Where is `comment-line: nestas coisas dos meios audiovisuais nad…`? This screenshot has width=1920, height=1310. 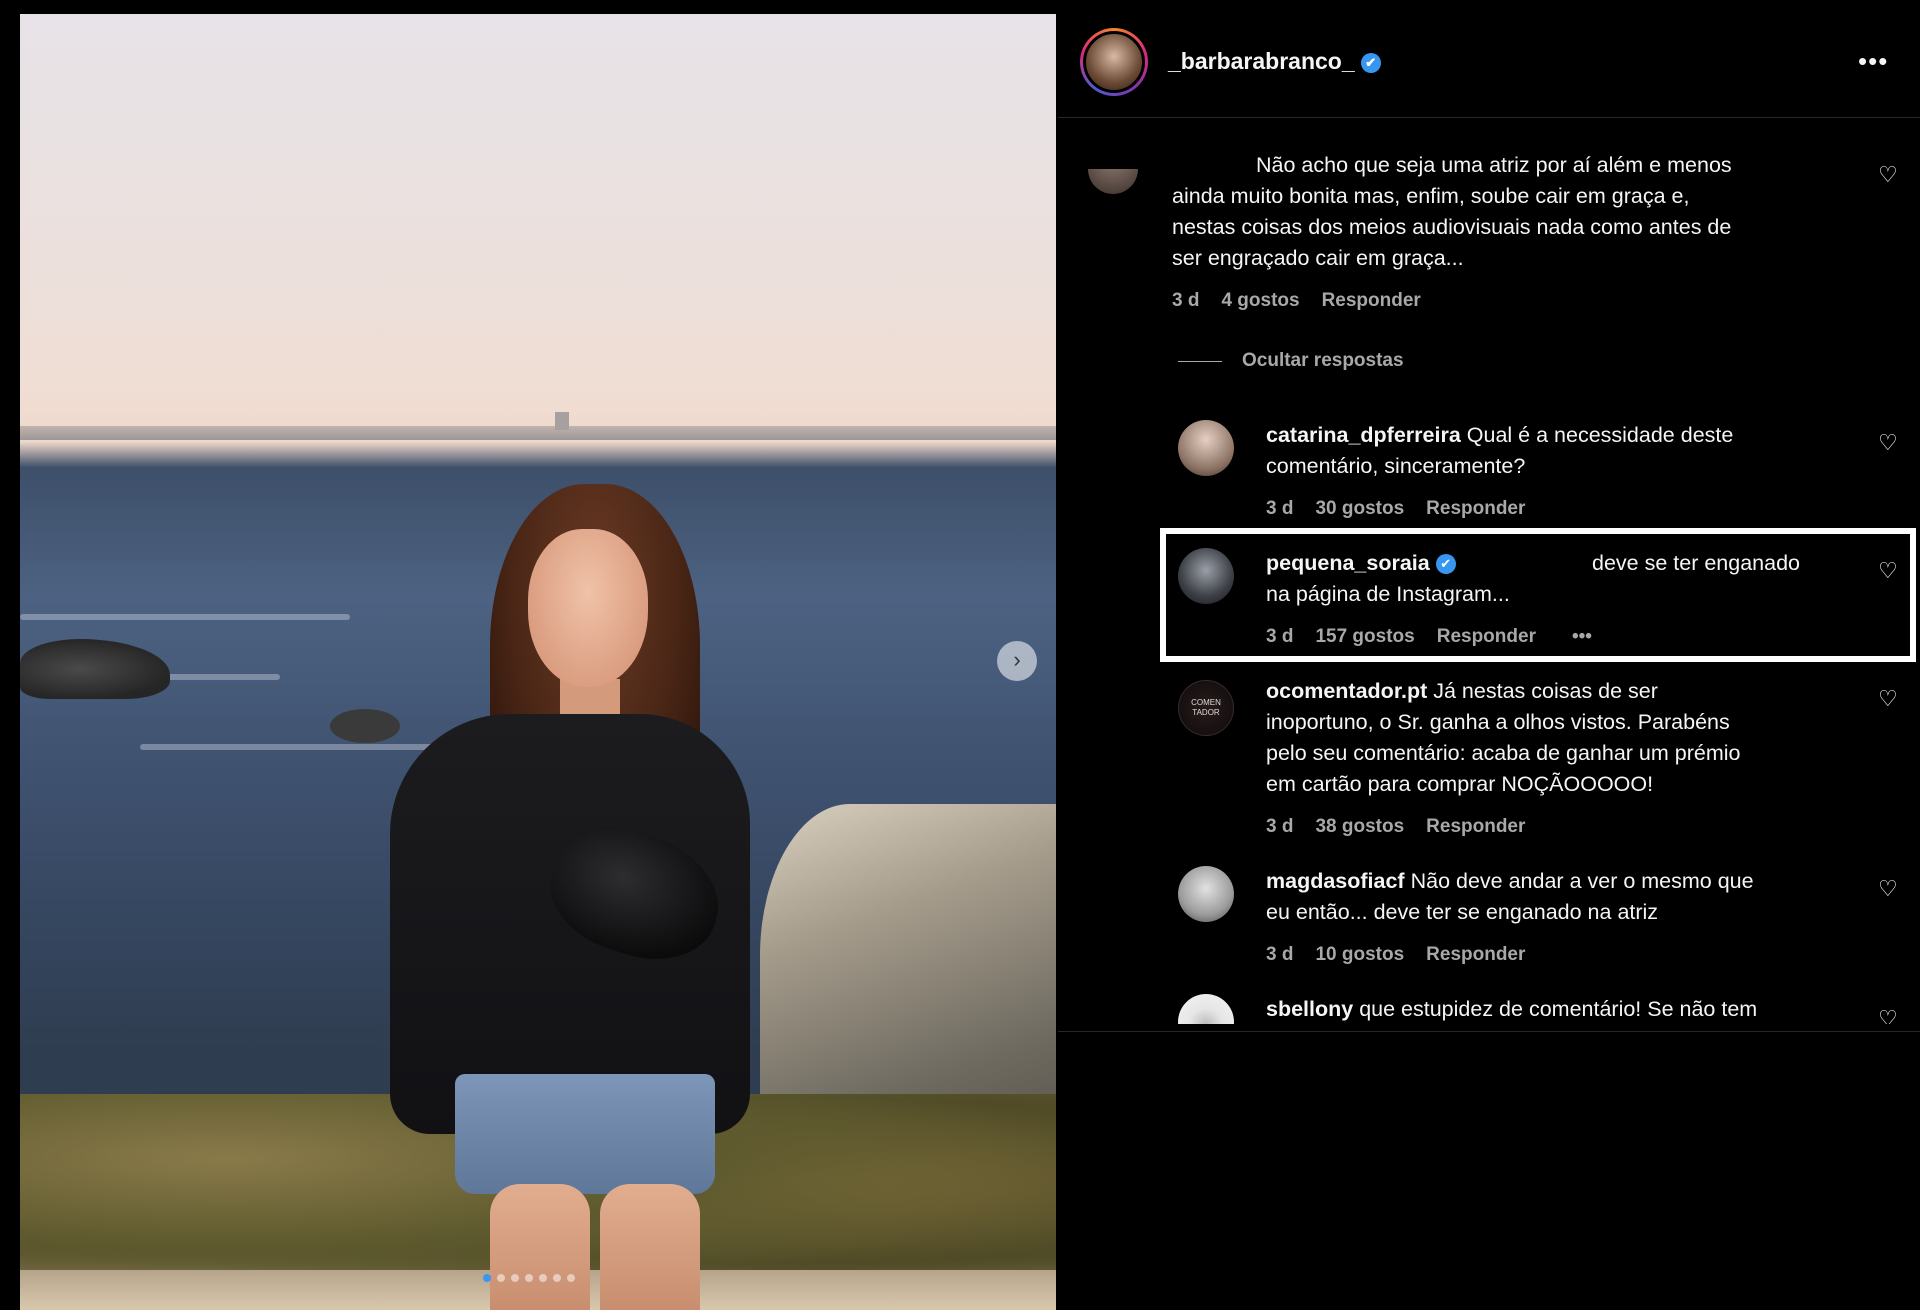 comment-line: nestas coisas dos meios audiovisuais nad… is located at coordinates (1452, 227).